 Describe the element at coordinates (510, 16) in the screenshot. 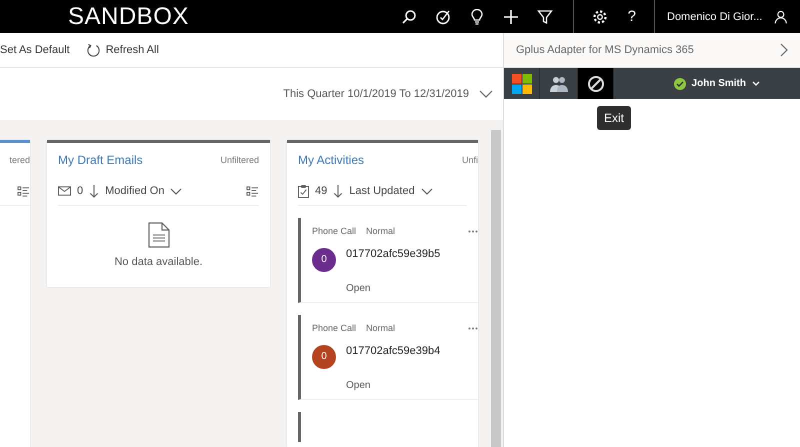

I see `plus-icon` at that location.